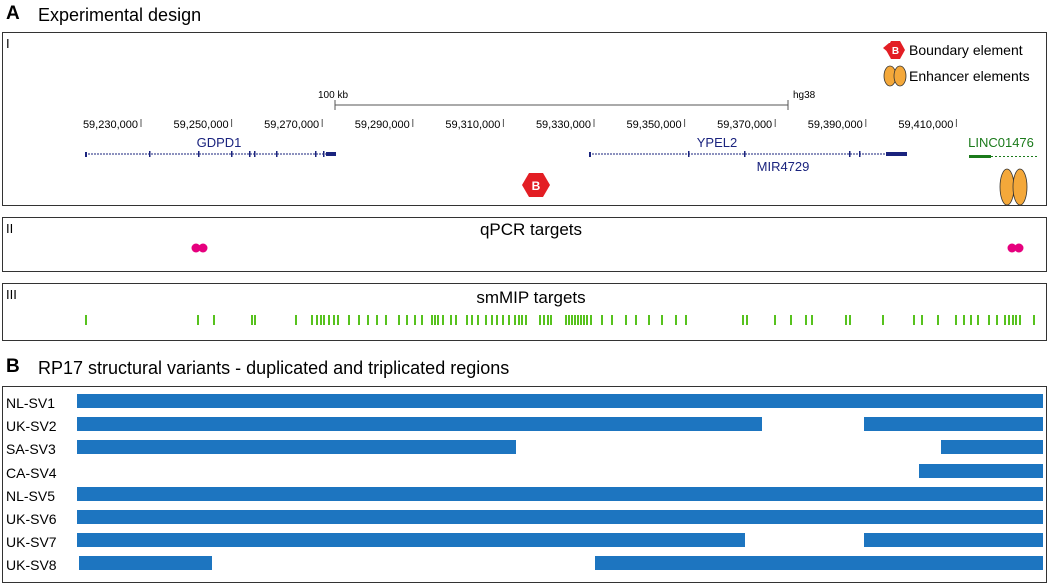  What do you see at coordinates (31, 542) in the screenshot?
I see `variant-label: UK-SV7` at bounding box center [31, 542].